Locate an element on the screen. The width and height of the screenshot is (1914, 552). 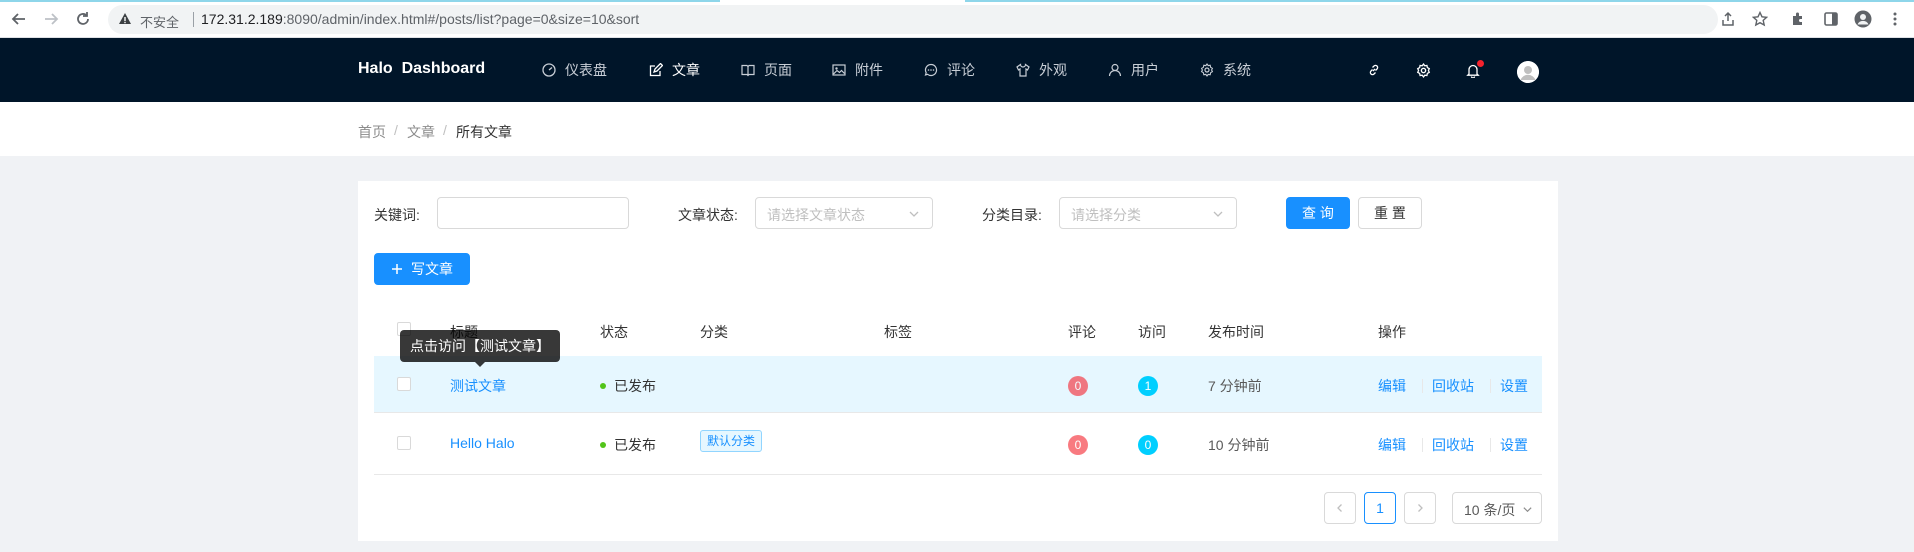
menu-item-posts: 文章 is located at coordinates (674, 70).